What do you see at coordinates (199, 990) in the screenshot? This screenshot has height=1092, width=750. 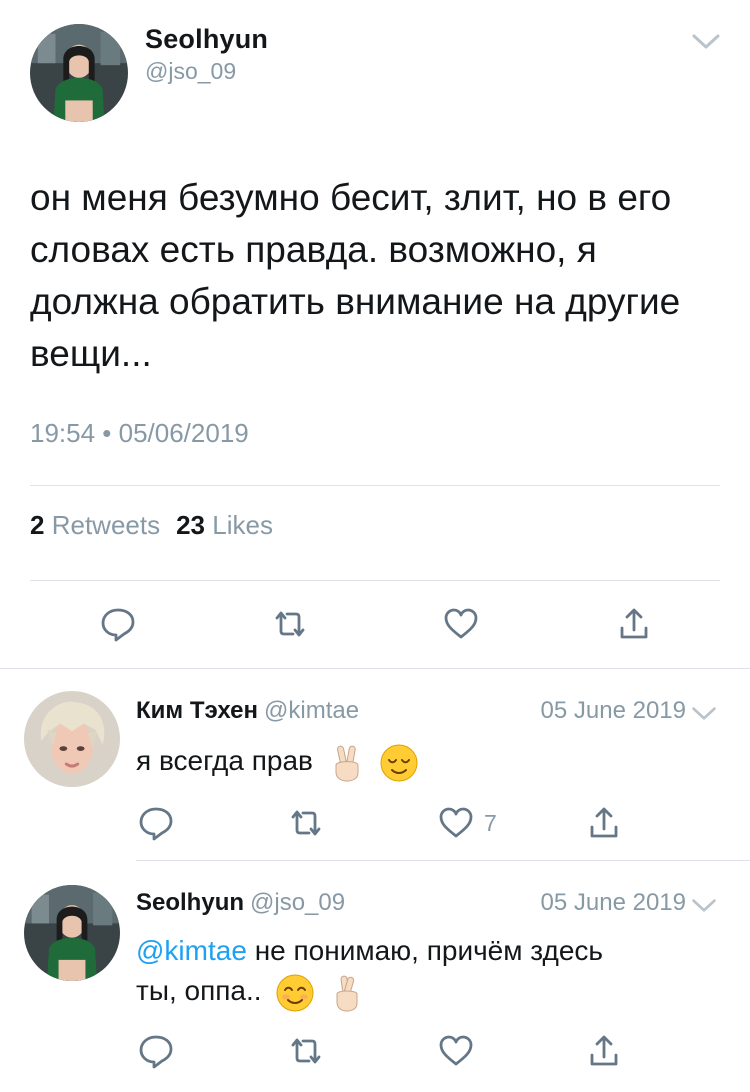 I see `reply-text-line2: ты, оппа..` at bounding box center [199, 990].